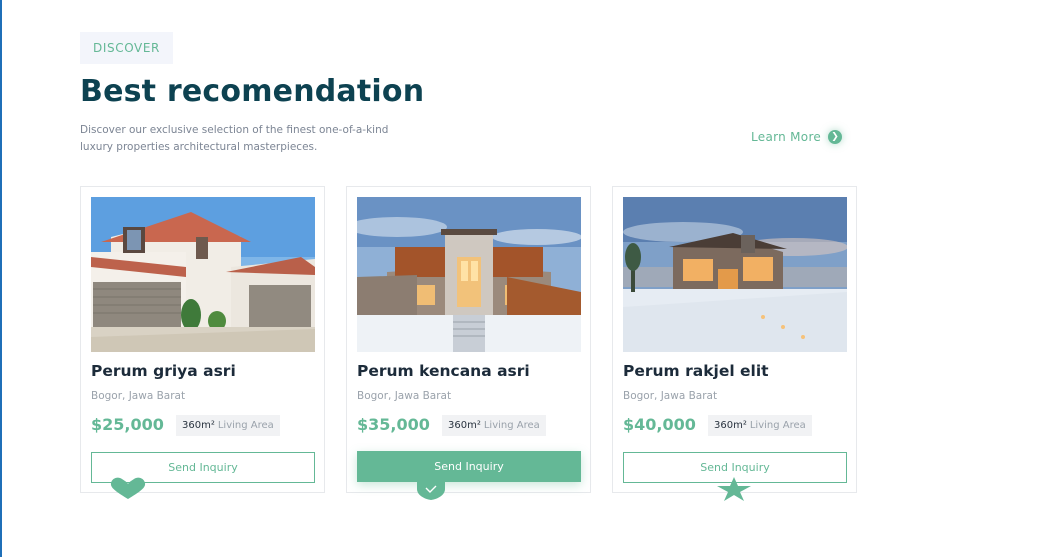 The image size is (1061, 557). Describe the element at coordinates (163, 371) in the screenshot. I see `property-name: Perum griya asri` at that location.